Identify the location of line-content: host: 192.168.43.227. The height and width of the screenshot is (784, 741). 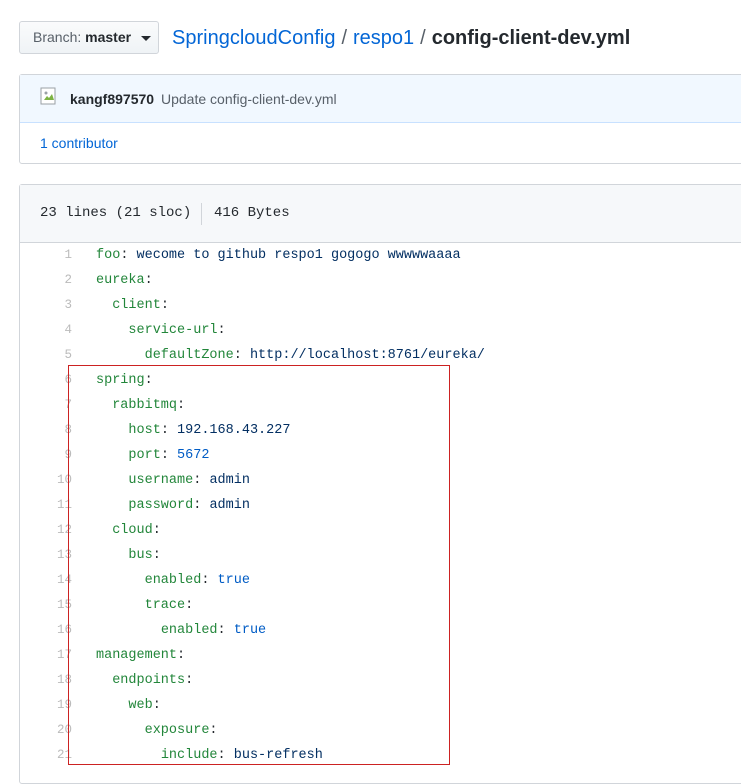
(193, 430).